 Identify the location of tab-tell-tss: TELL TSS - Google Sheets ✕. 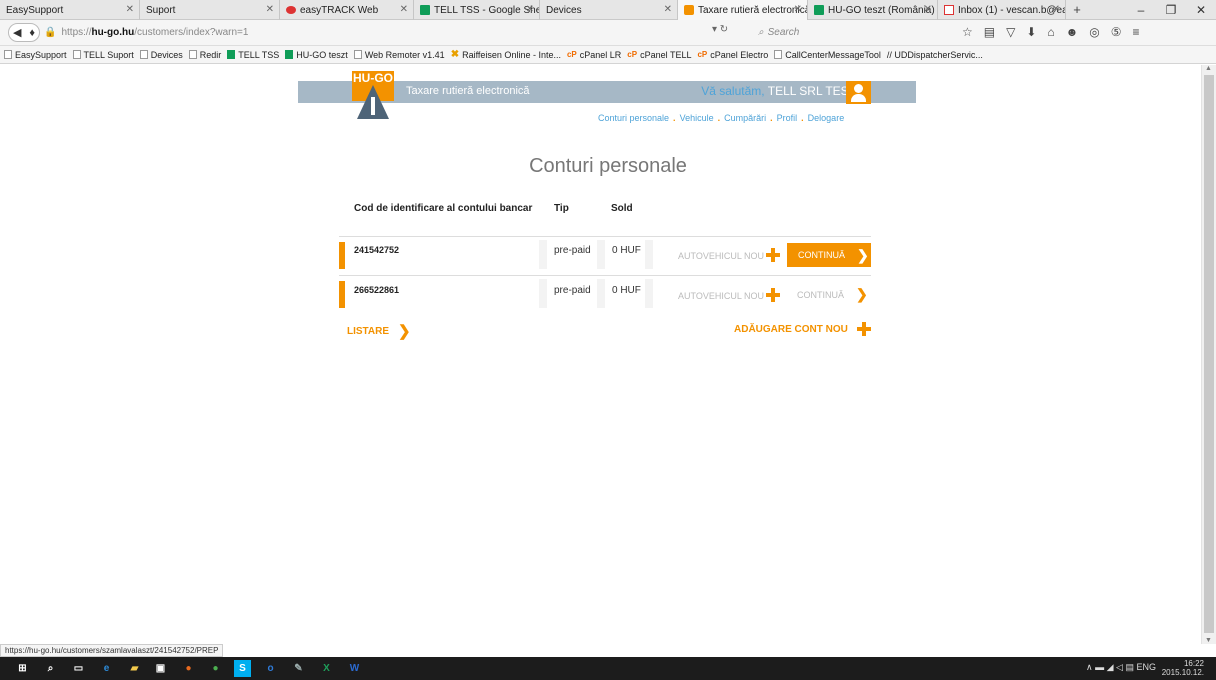
(477, 10).